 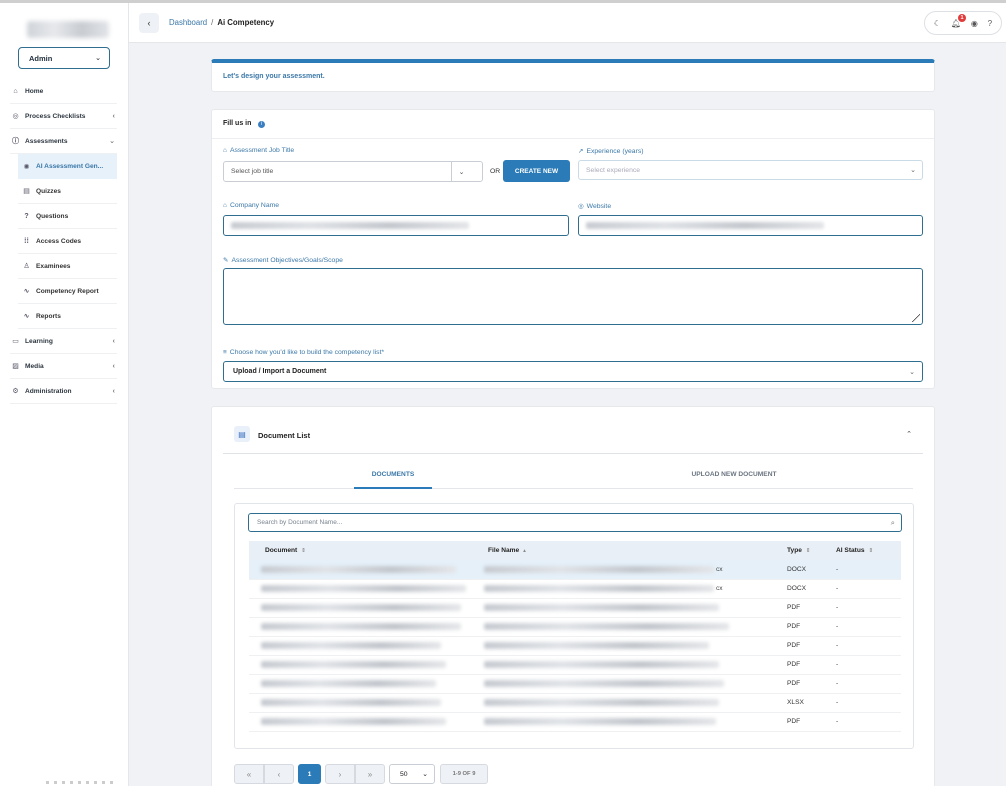 I want to click on sidebar-item-quizzes: ▤ Quizzes, so click(x=67, y=191).